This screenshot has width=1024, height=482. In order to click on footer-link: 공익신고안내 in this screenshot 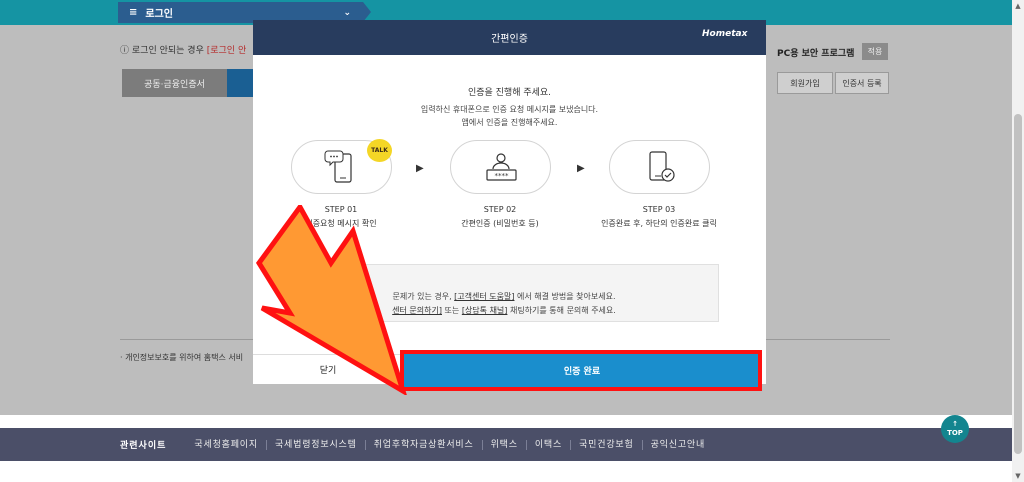, I will do `click(677, 444)`.